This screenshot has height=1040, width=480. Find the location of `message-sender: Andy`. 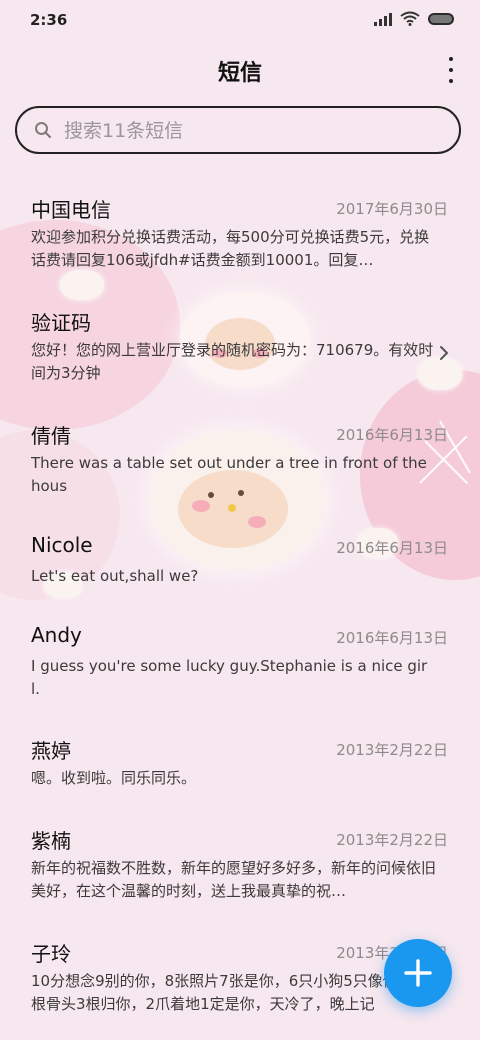

message-sender: Andy is located at coordinates (56, 635).